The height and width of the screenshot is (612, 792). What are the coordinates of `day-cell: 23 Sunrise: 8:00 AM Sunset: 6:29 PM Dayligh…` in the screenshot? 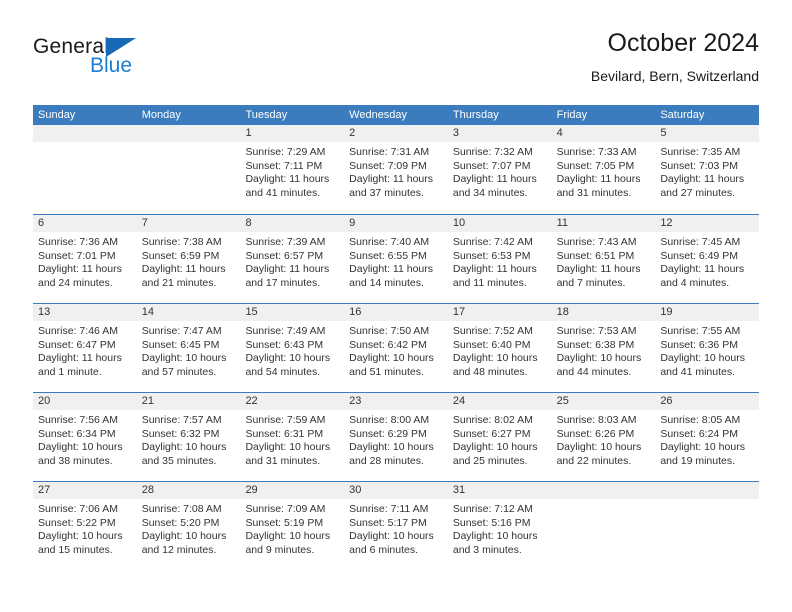 It's located at (396, 437).